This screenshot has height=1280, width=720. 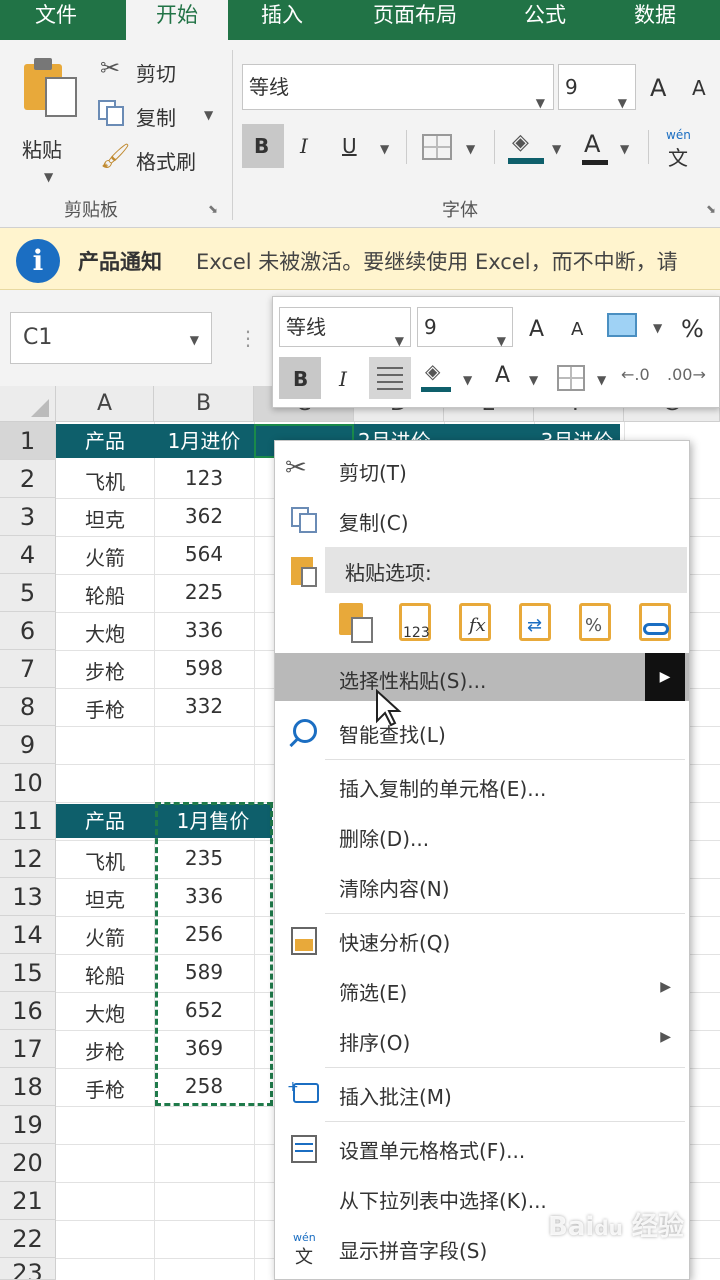 I want to click on decrease-decimal-icon: .00→, so click(x=686, y=374).